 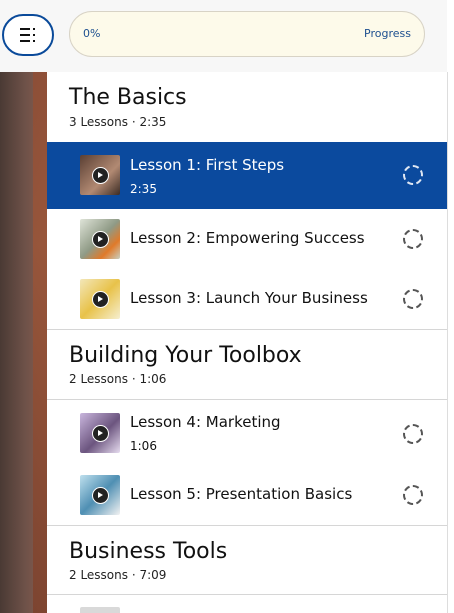 I want to click on progress-value: 0%, so click(x=92, y=33).